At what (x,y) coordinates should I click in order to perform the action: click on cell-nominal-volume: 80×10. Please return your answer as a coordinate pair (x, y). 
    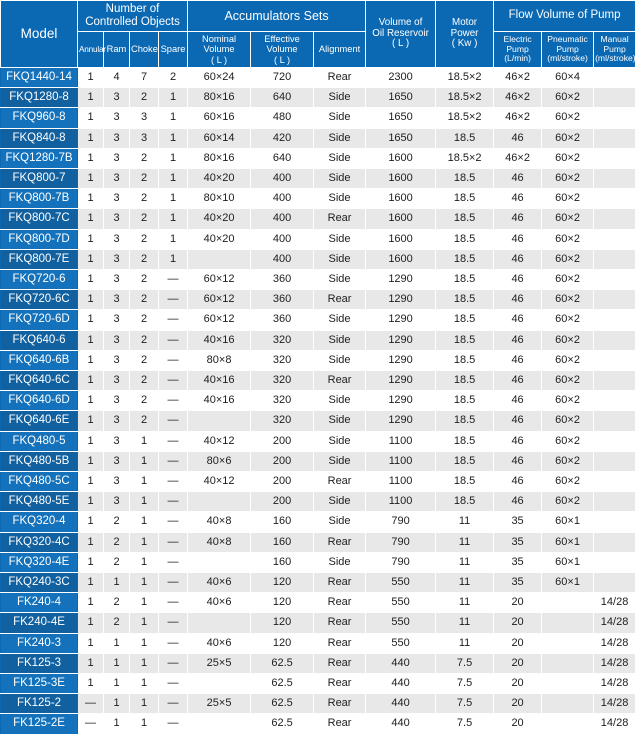
    Looking at the image, I should click on (219, 199).